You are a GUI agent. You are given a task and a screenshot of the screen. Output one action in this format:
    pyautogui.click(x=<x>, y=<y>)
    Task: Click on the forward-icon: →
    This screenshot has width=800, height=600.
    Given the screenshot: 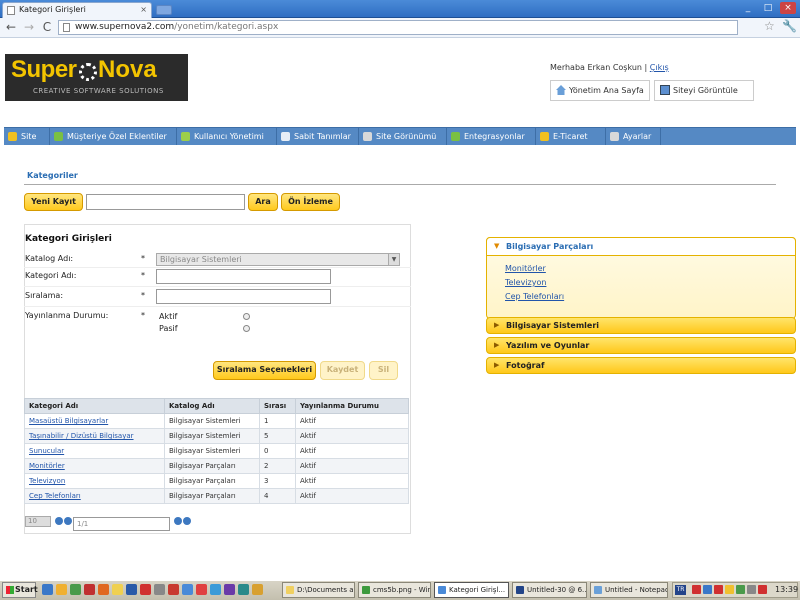 What is the action you would take?
    pyautogui.click(x=29, y=27)
    